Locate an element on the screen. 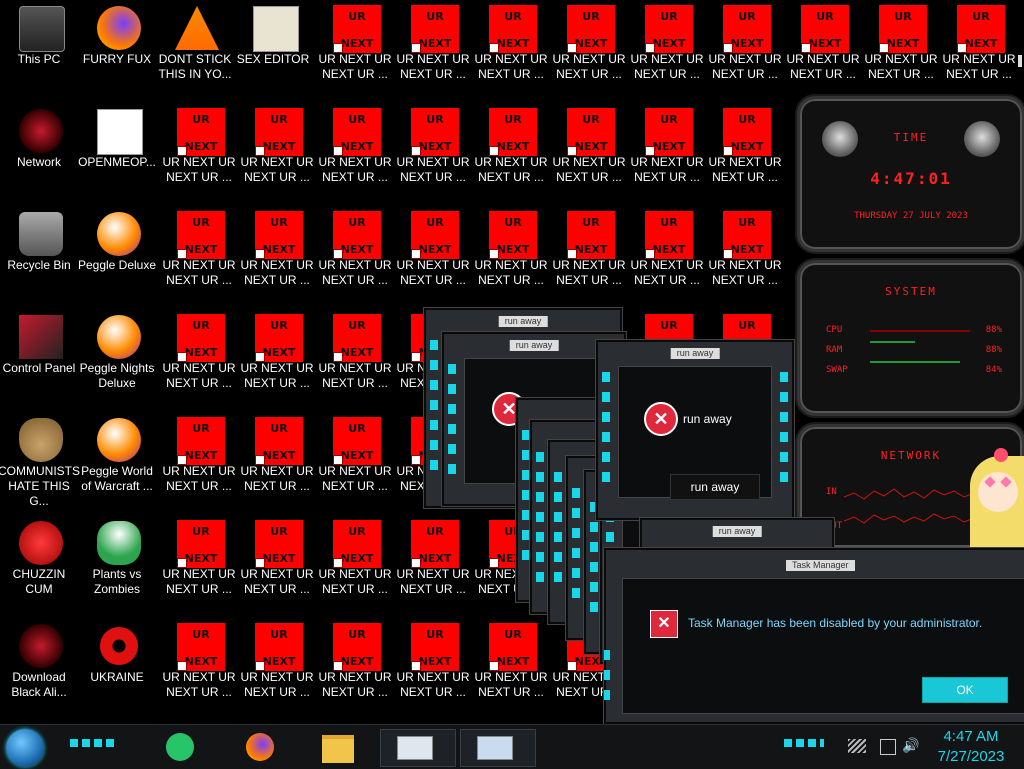  runaway-button: run away is located at coordinates (715, 487).